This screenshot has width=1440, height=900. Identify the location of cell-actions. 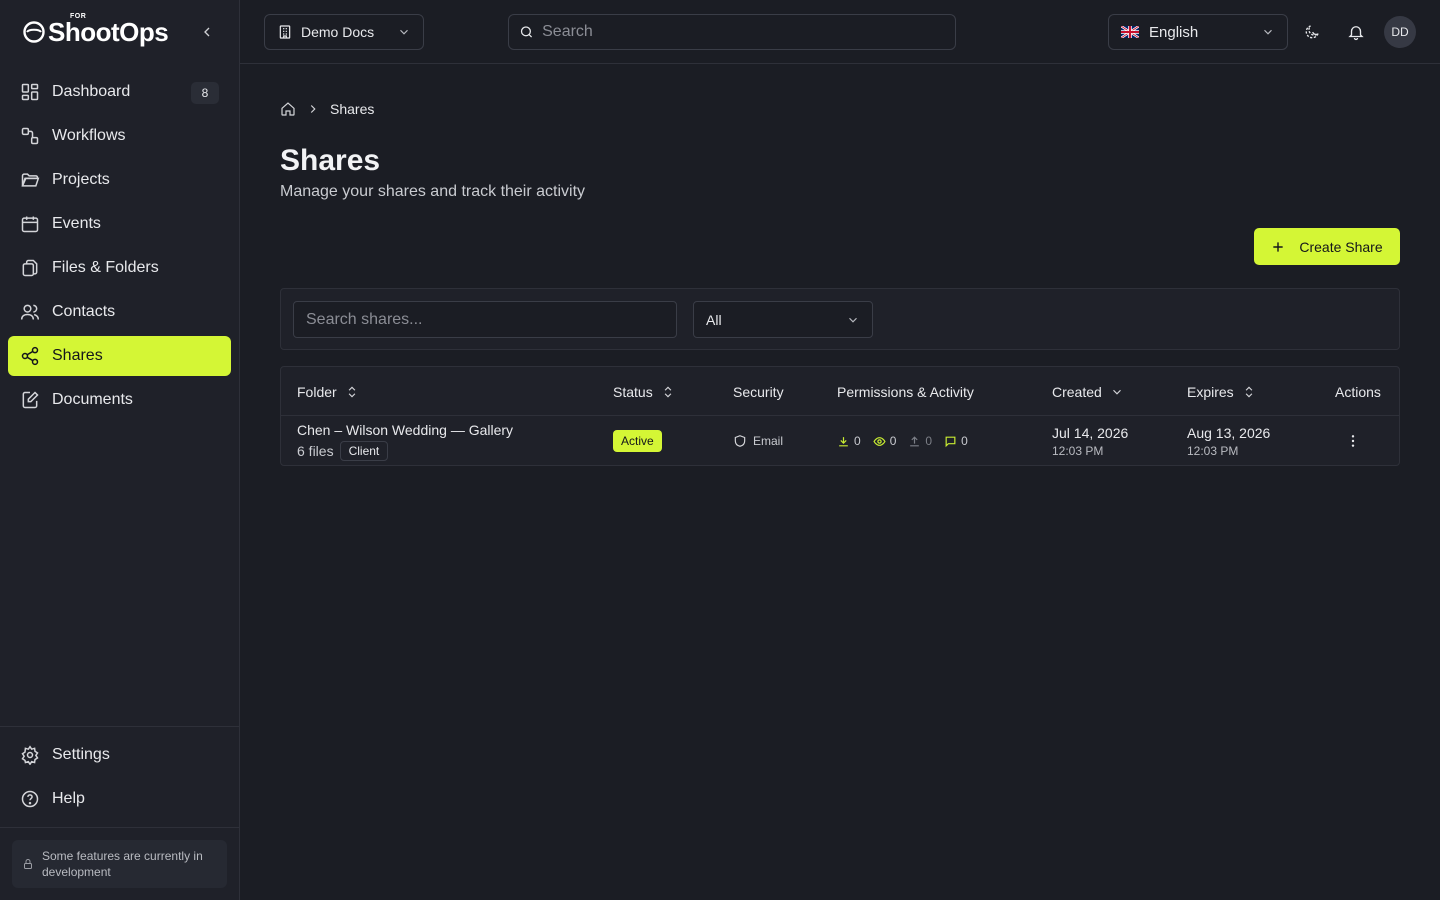
(1353, 441).